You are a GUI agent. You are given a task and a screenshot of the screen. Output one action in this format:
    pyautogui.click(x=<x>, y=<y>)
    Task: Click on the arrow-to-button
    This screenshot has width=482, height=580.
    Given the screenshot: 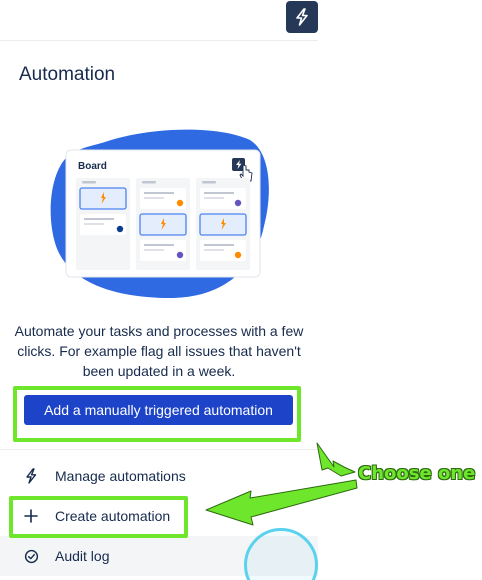 What is the action you would take?
    pyautogui.click(x=336, y=459)
    